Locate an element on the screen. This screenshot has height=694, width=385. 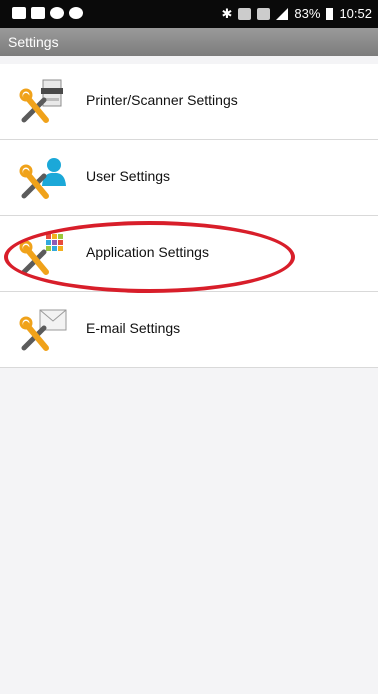
vibrate-icon is located at coordinates (245, 14).